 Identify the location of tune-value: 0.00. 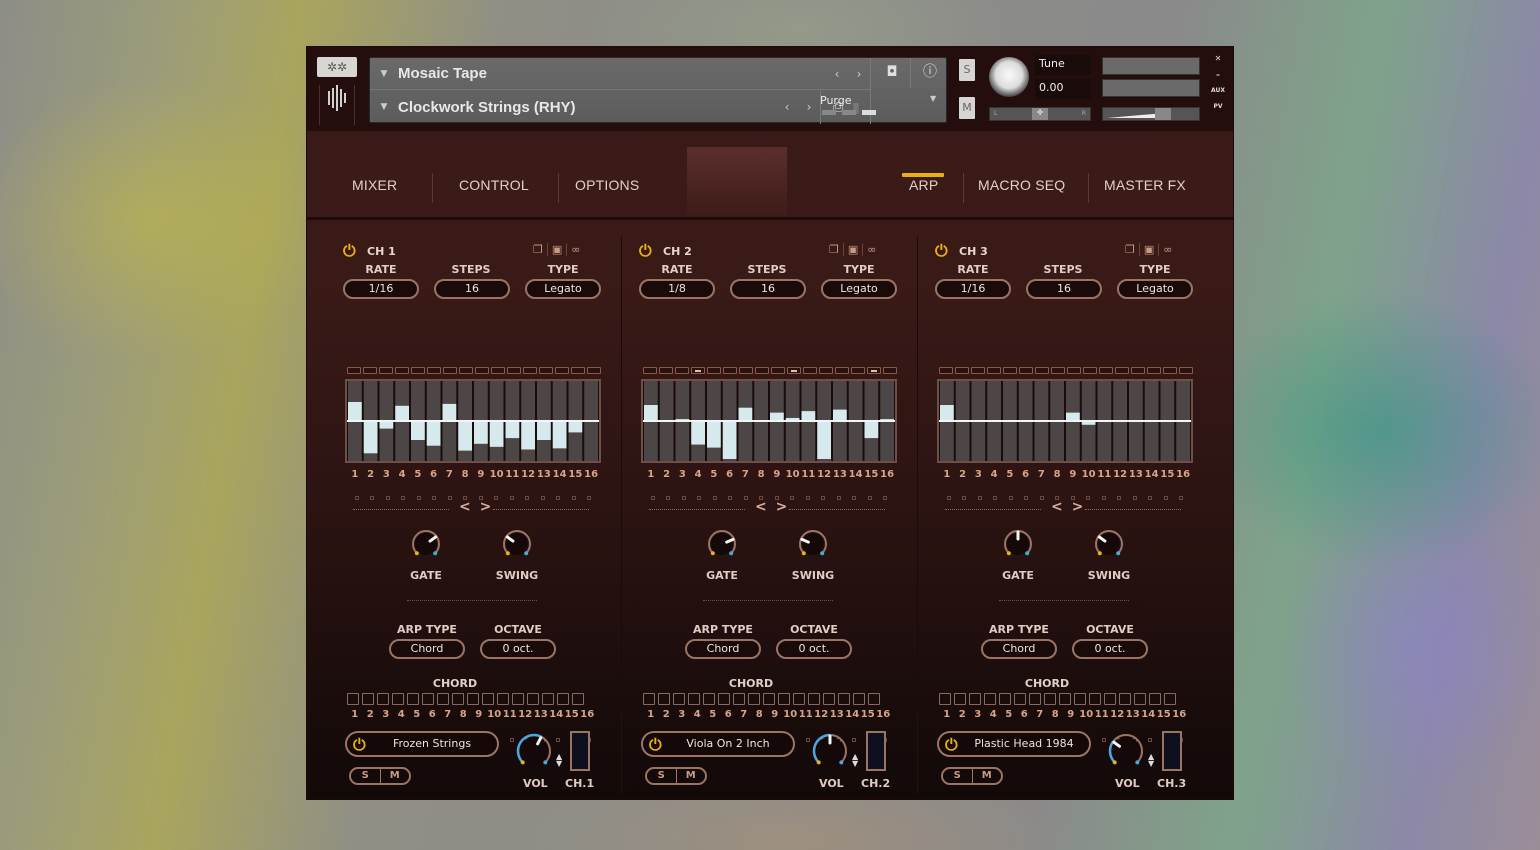
(1063, 89).